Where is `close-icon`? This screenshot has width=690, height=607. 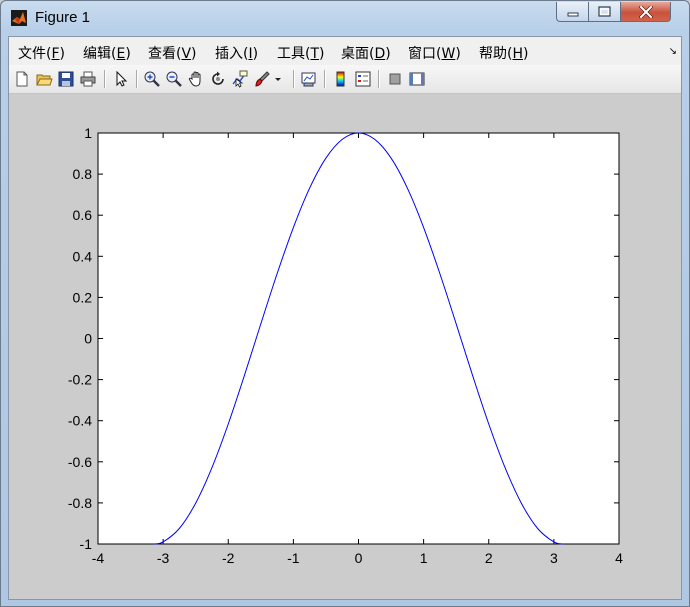 close-icon is located at coordinates (645, 11).